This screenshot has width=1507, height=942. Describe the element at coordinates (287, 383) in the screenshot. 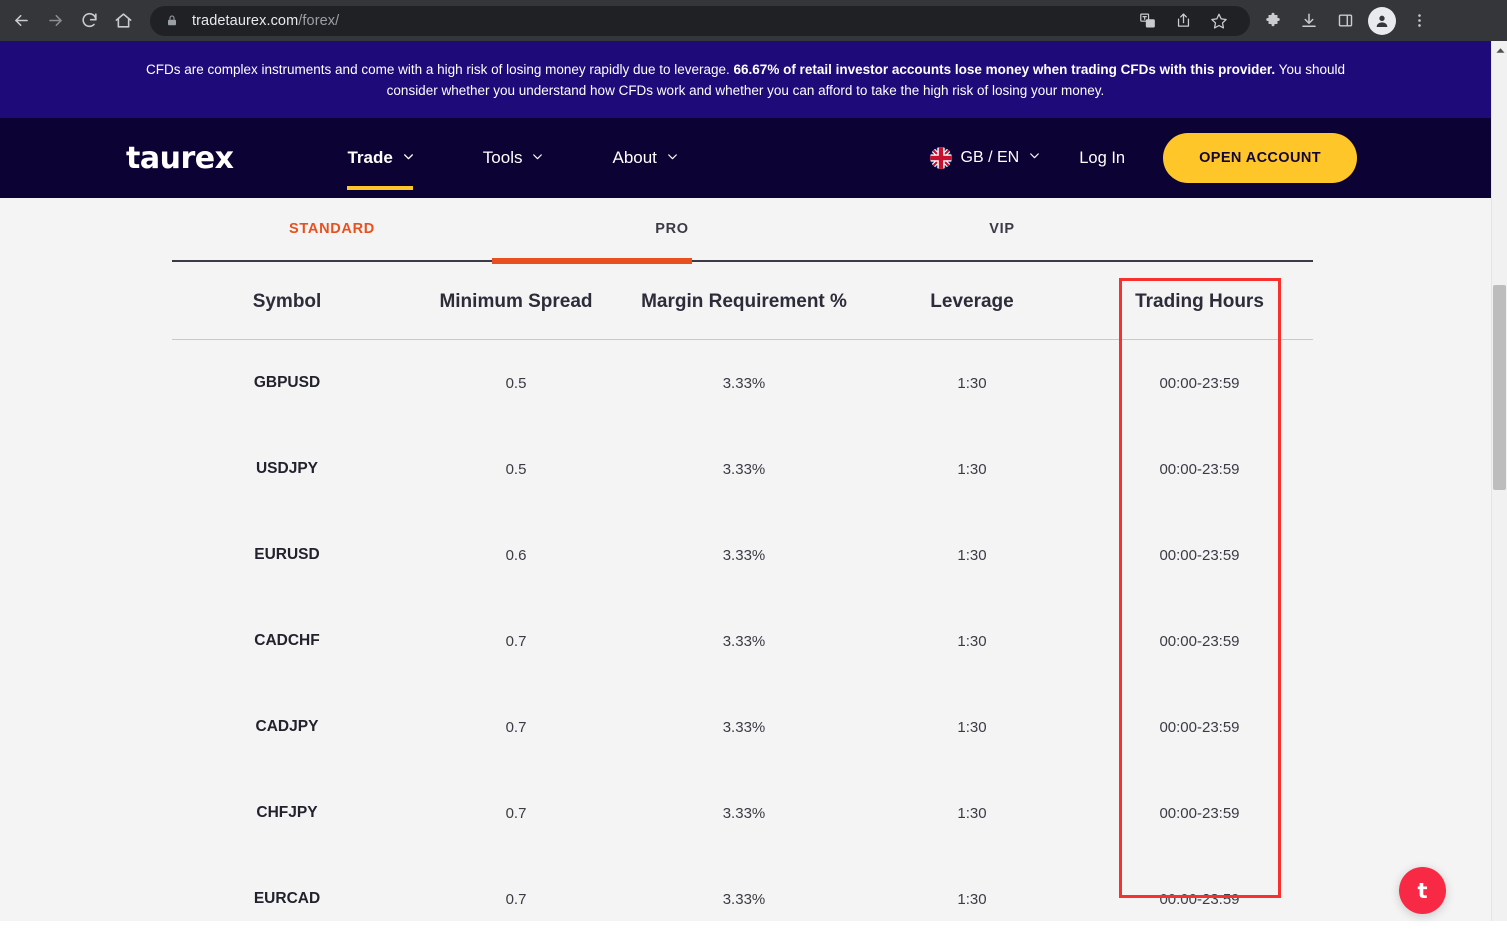

I see `cell-symbol: GBPUSD` at that location.